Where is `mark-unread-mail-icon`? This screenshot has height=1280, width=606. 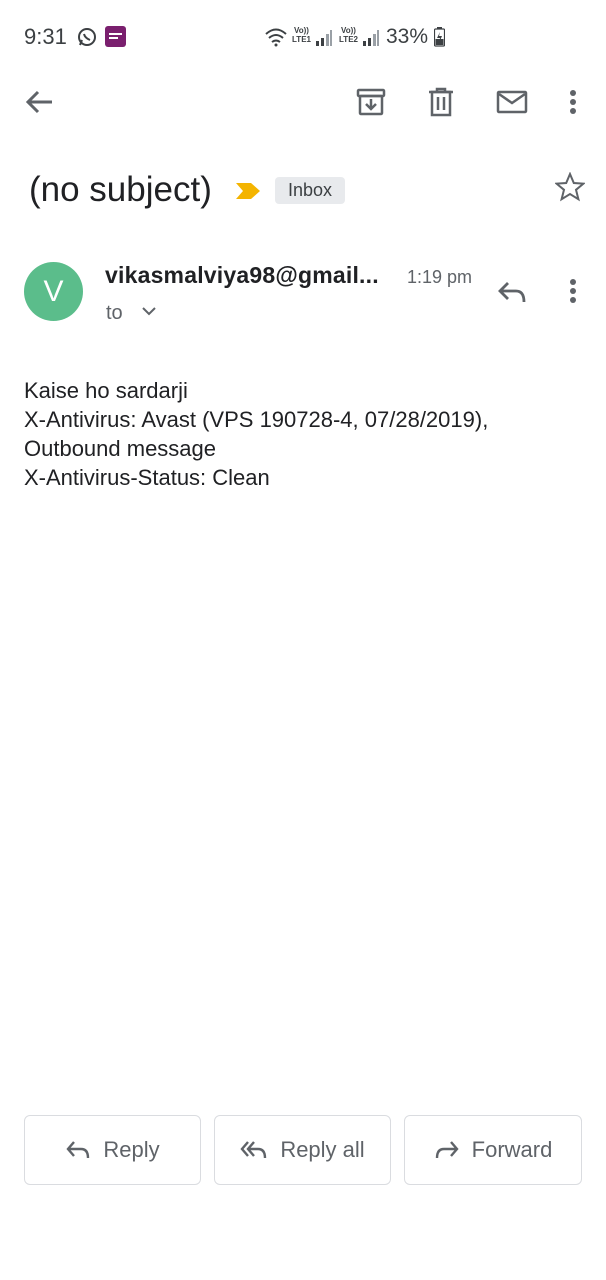
mark-unread-mail-icon is located at coordinates (512, 102).